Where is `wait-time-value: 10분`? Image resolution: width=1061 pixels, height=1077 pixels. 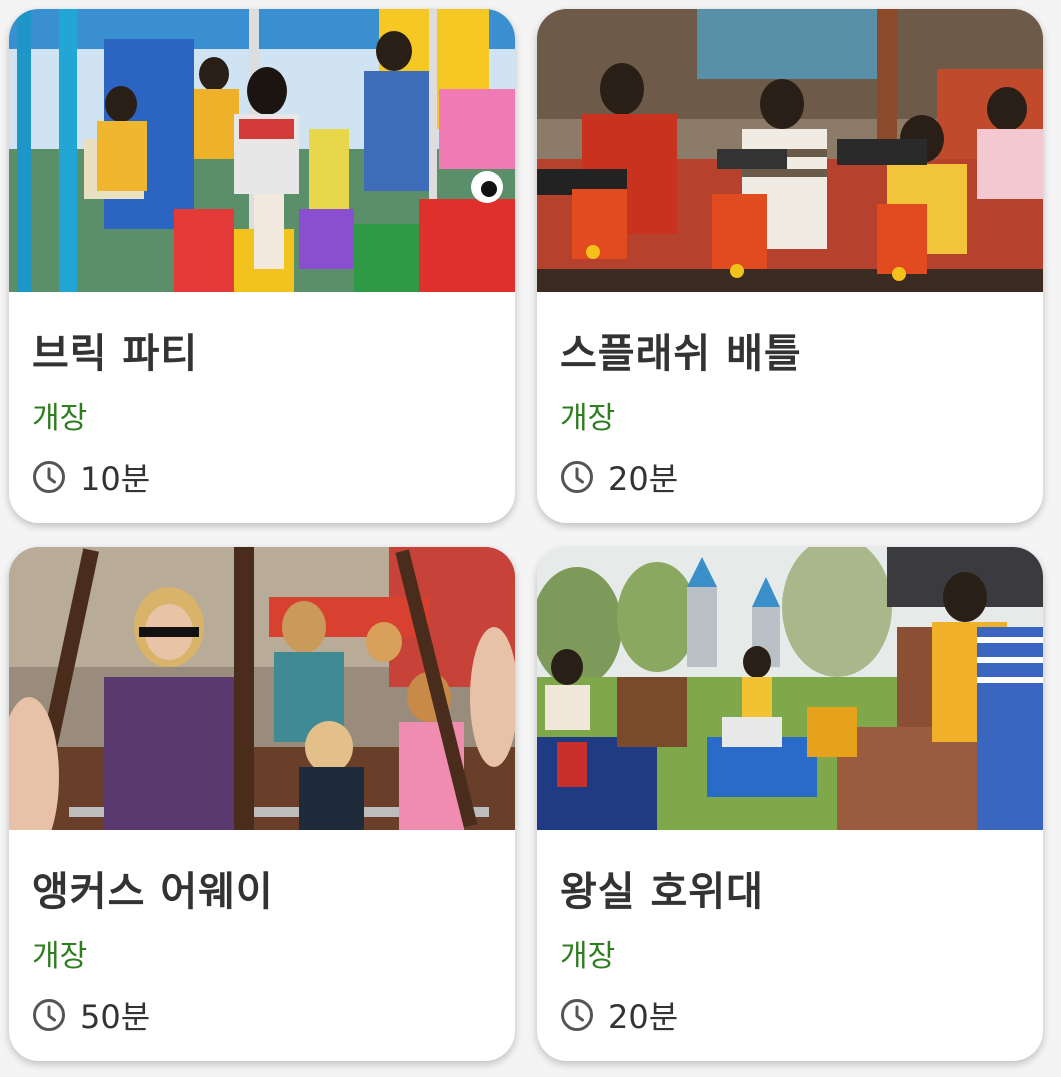
wait-time-value: 10분 is located at coordinates (115, 479).